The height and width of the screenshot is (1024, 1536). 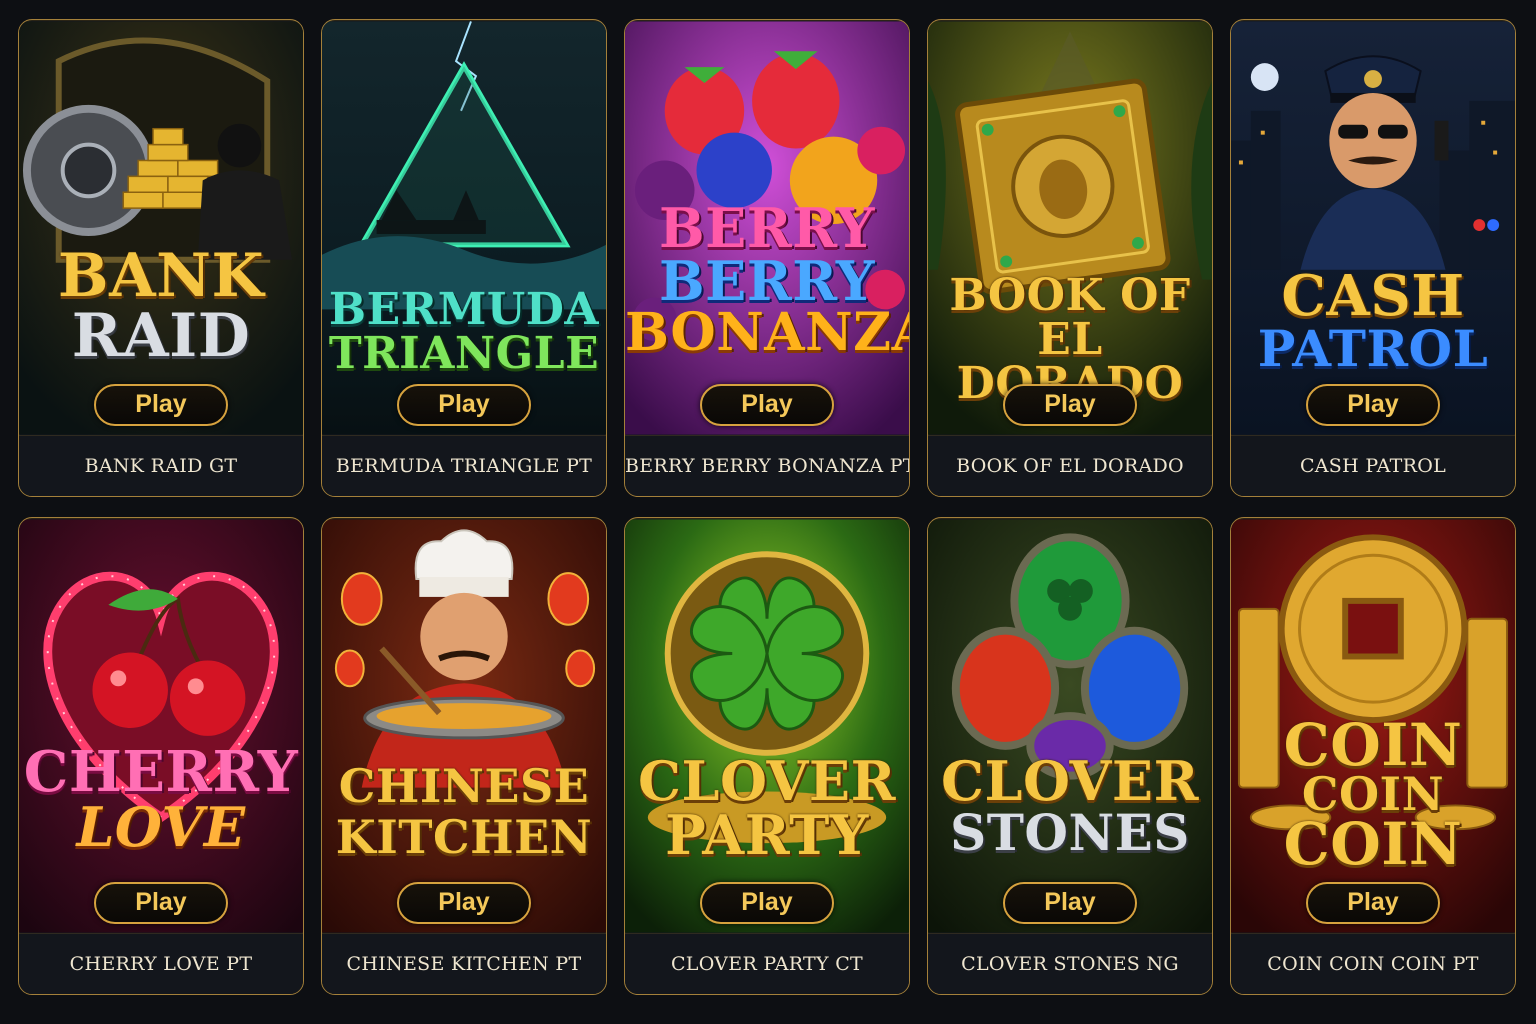 What do you see at coordinates (161, 963) in the screenshot?
I see `game-title: CHERRY LOVE PT` at bounding box center [161, 963].